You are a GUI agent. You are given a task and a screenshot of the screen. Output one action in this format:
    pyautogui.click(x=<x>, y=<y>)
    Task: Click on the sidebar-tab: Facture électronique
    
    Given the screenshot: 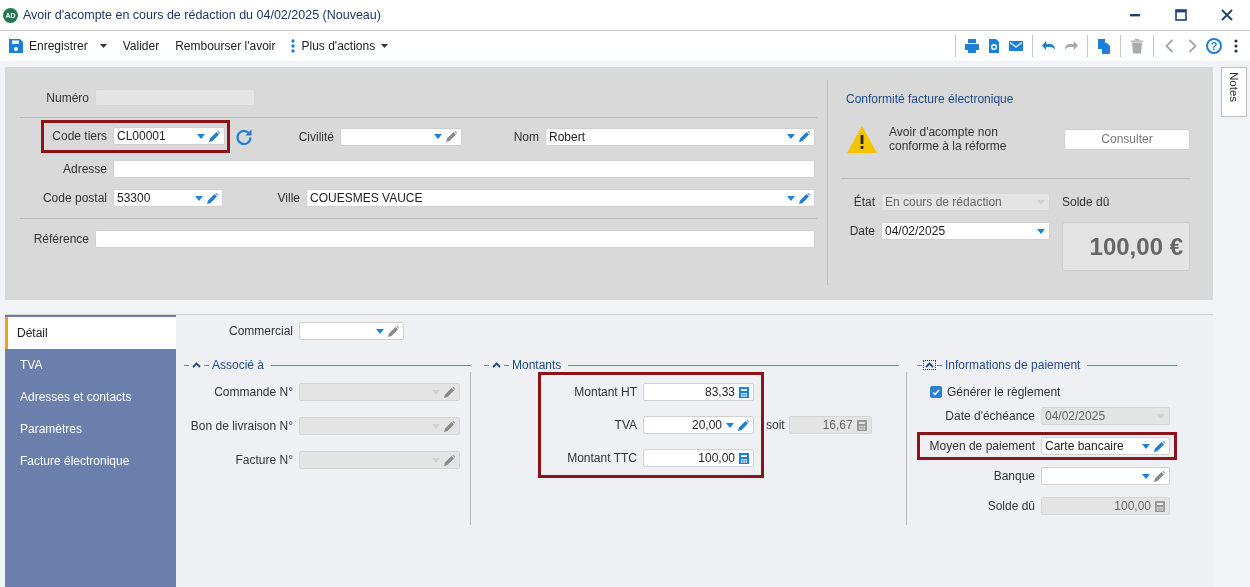 What is the action you would take?
    pyautogui.click(x=90, y=461)
    